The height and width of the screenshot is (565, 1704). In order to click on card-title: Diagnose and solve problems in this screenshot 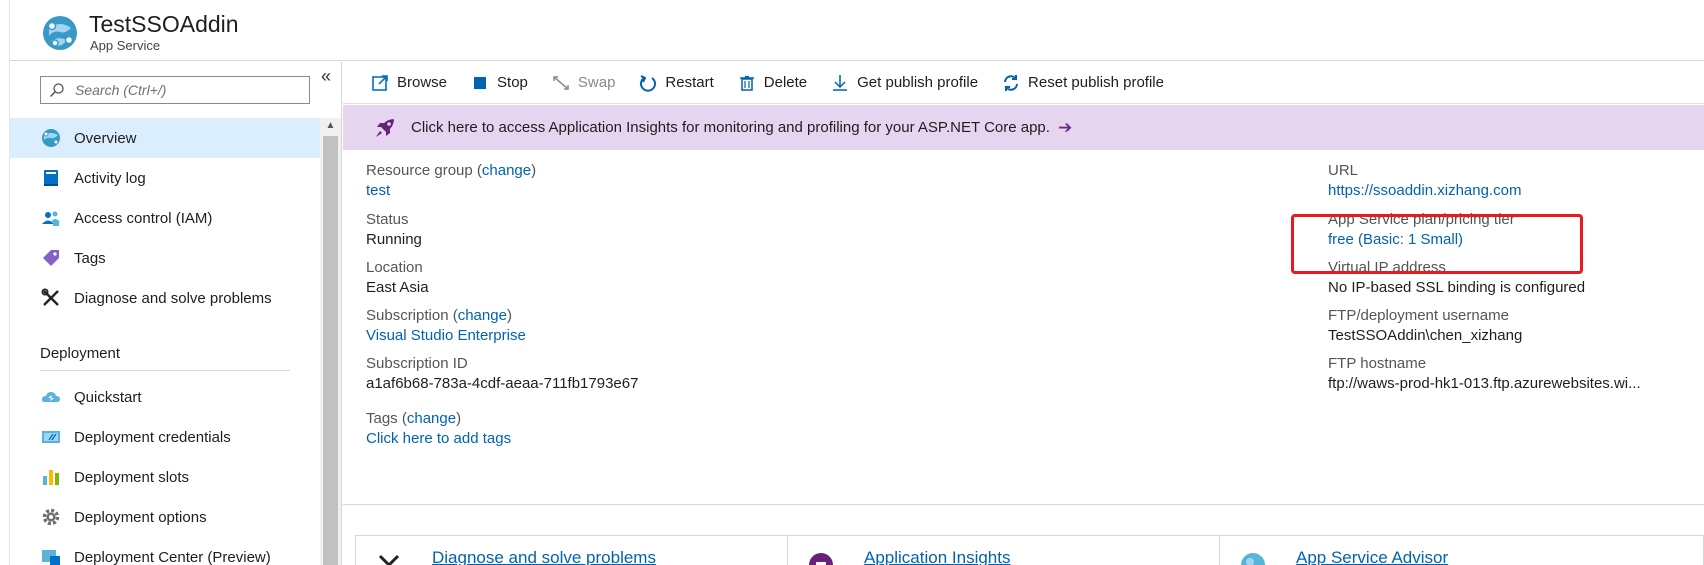, I will do `click(544, 556)`.